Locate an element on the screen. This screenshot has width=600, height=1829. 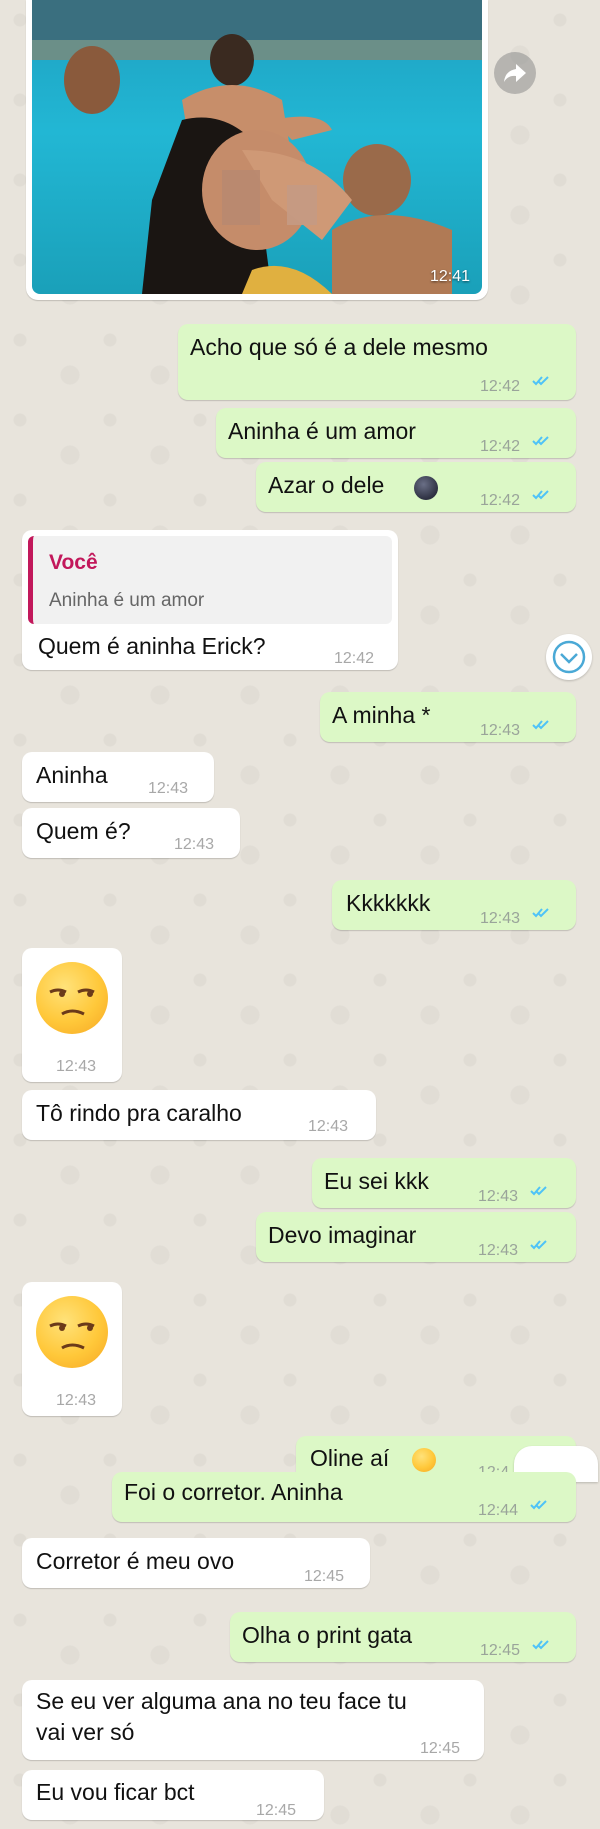
message-text: Eu vou ficar bct is located at coordinates (115, 1792).